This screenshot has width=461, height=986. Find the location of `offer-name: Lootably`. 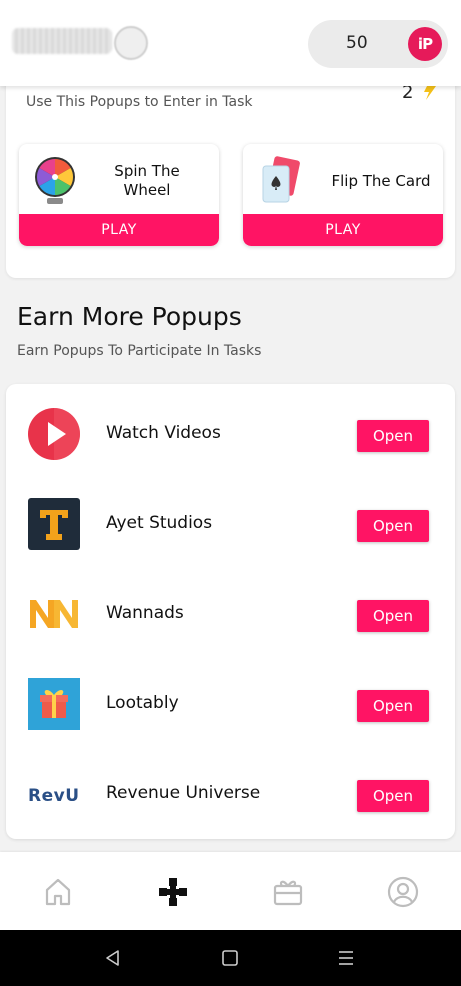

offer-name: Lootably is located at coordinates (142, 703).